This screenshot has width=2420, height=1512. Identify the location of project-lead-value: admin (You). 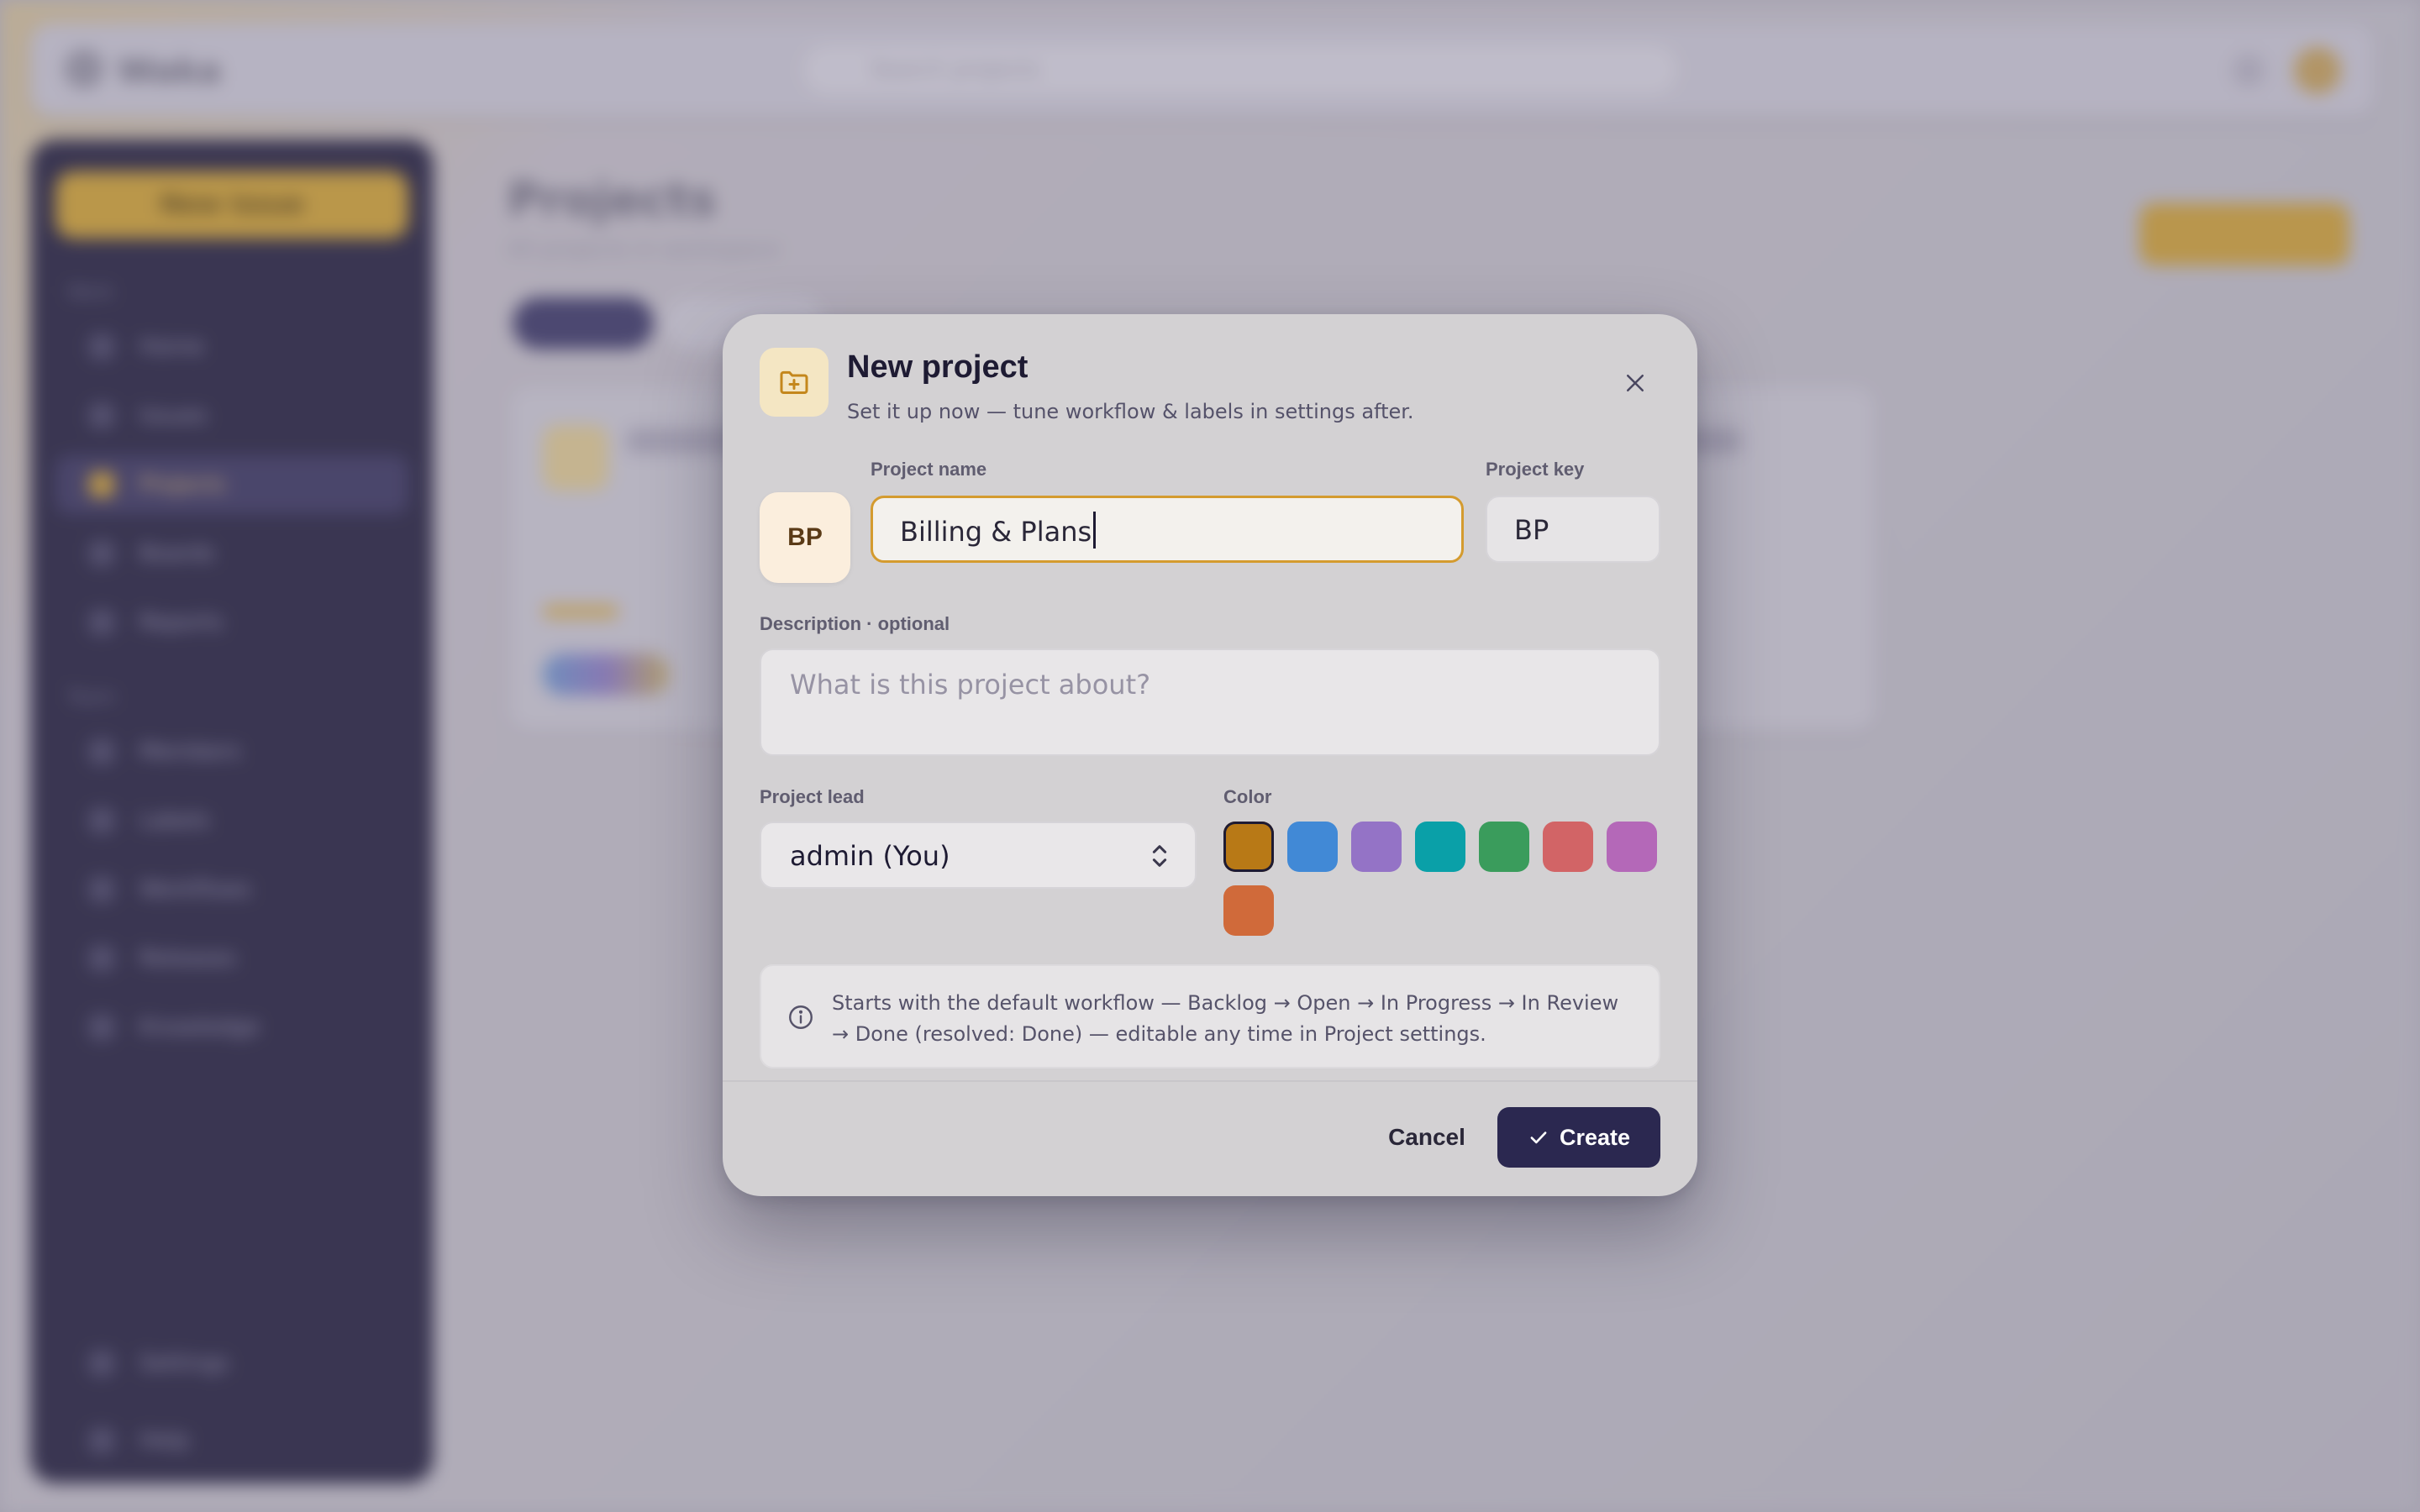
(870, 856).